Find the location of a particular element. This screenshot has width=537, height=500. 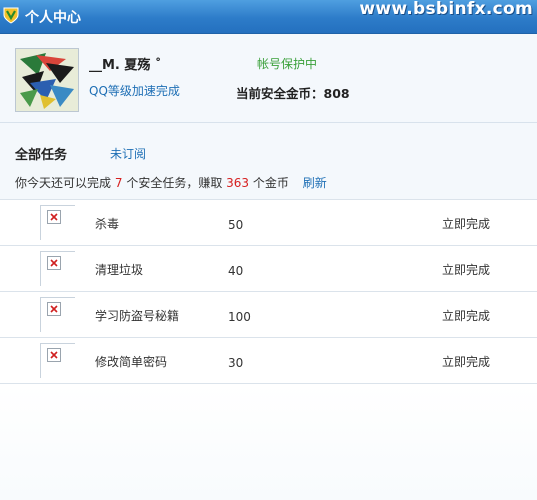

shield-logo-icon is located at coordinates (11, 15).